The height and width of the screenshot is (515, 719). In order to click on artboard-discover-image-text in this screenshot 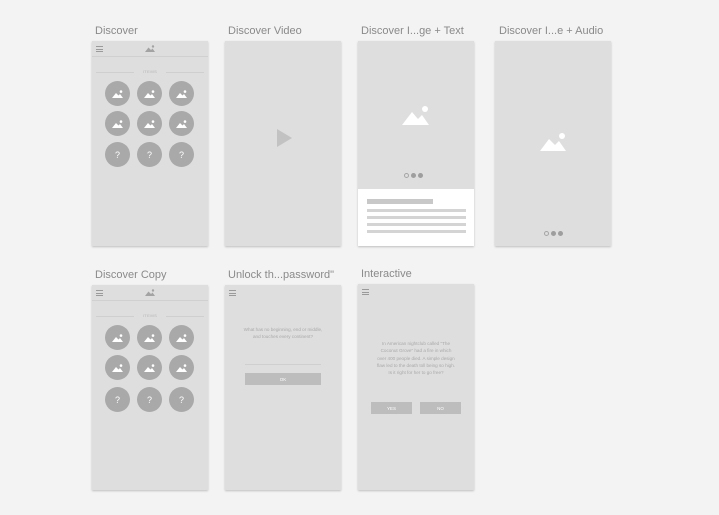, I will do `click(416, 143)`.